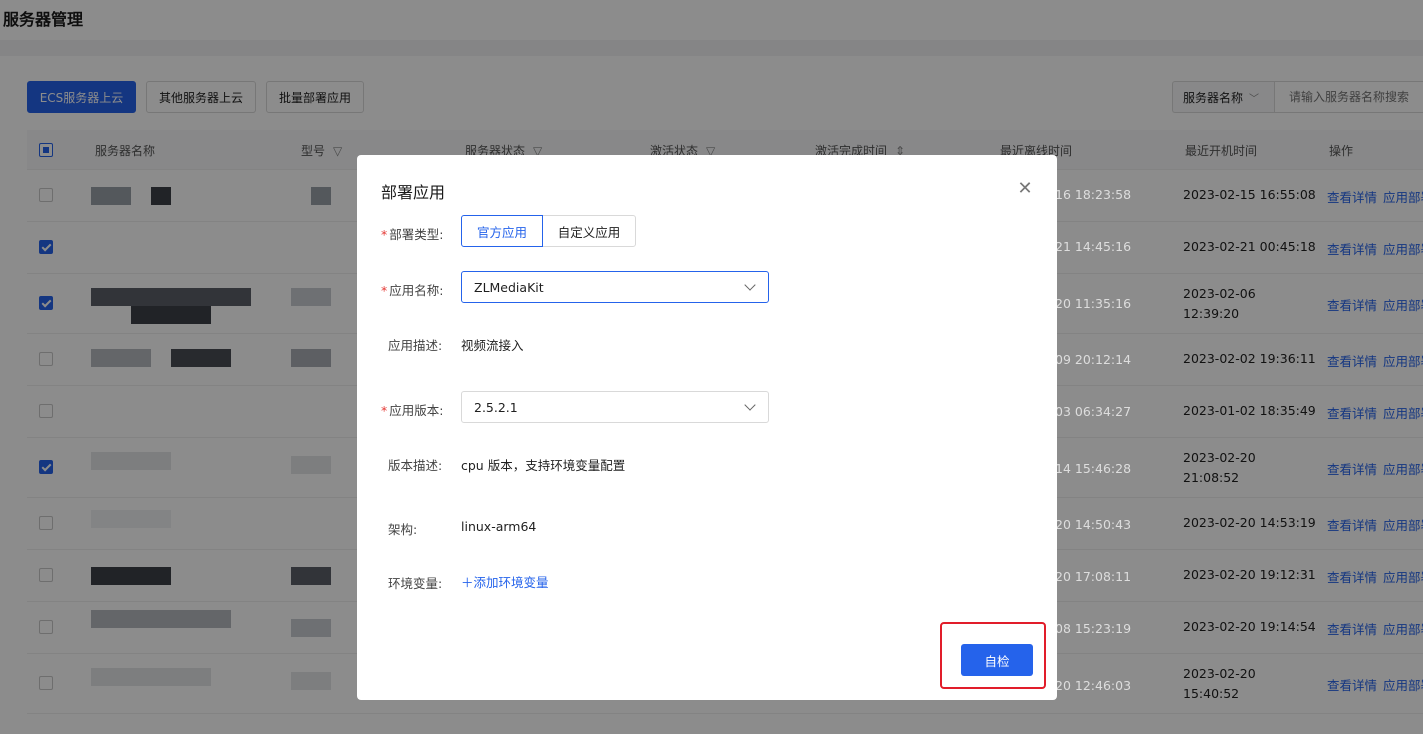 Image resolution: width=1423 pixels, height=734 pixels. What do you see at coordinates (1094, 303) in the screenshot?
I see `offline-time: 20 11:35:16` at bounding box center [1094, 303].